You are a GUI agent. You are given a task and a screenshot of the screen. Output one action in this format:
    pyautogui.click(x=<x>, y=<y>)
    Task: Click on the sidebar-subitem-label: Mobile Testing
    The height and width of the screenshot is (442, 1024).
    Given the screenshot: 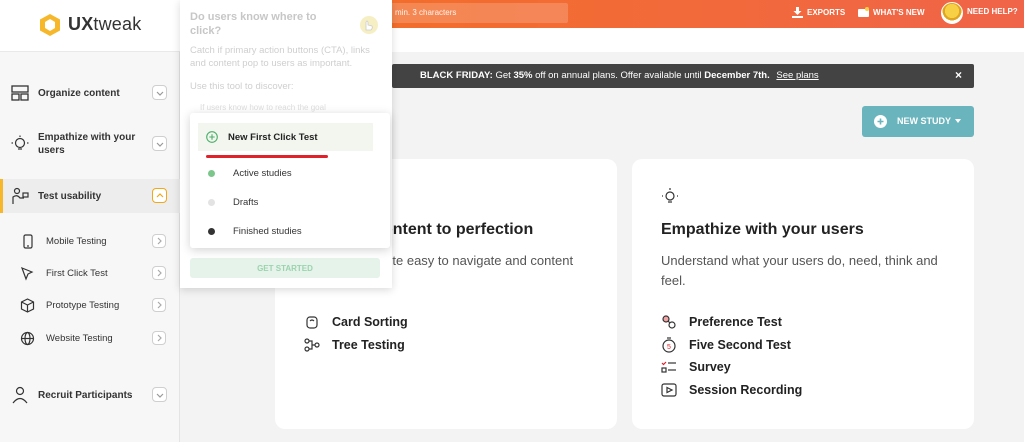 What is the action you would take?
    pyautogui.click(x=76, y=241)
    